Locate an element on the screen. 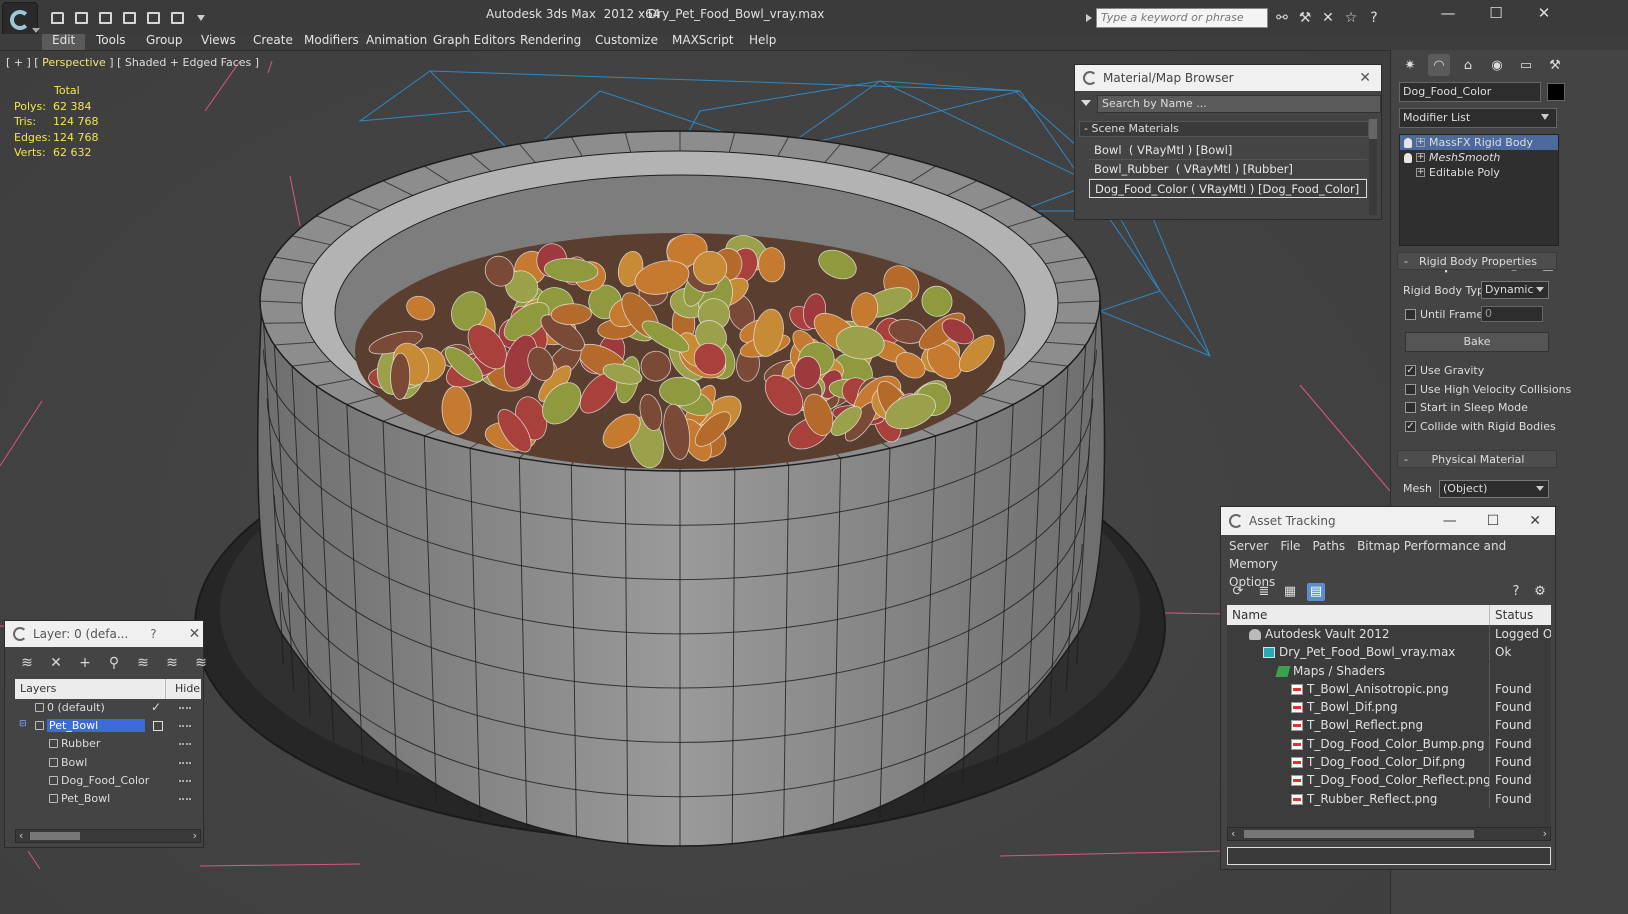  refresh-icon: ⟳ is located at coordinates (1238, 592).